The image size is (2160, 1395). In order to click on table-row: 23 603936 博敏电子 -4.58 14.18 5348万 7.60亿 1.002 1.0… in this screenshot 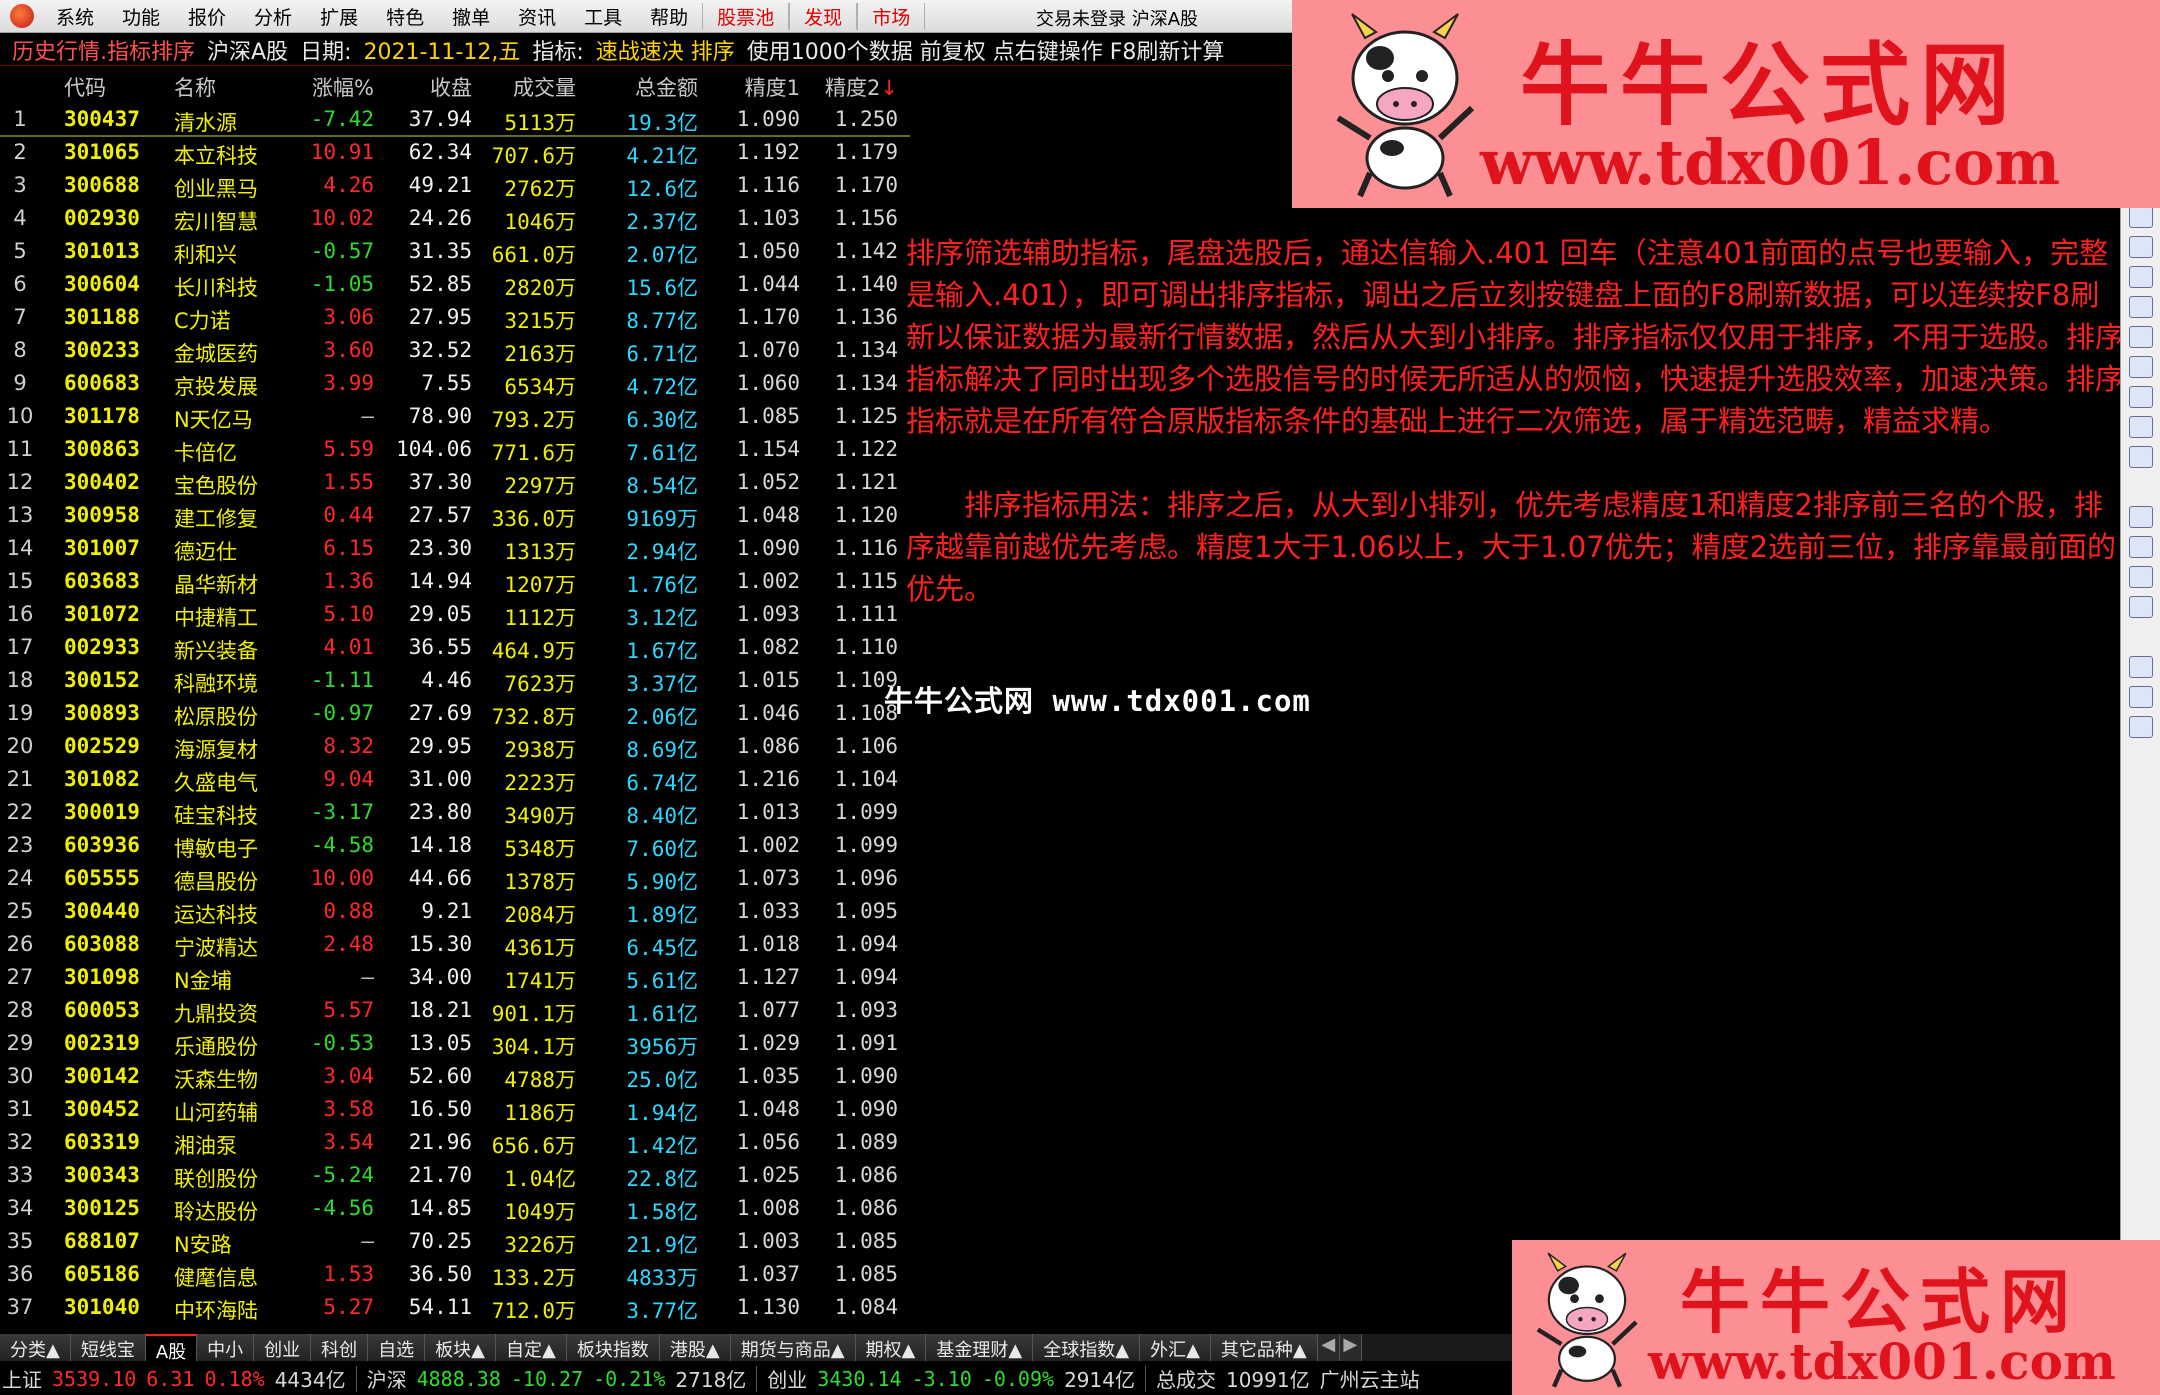, I will do `click(455, 846)`.